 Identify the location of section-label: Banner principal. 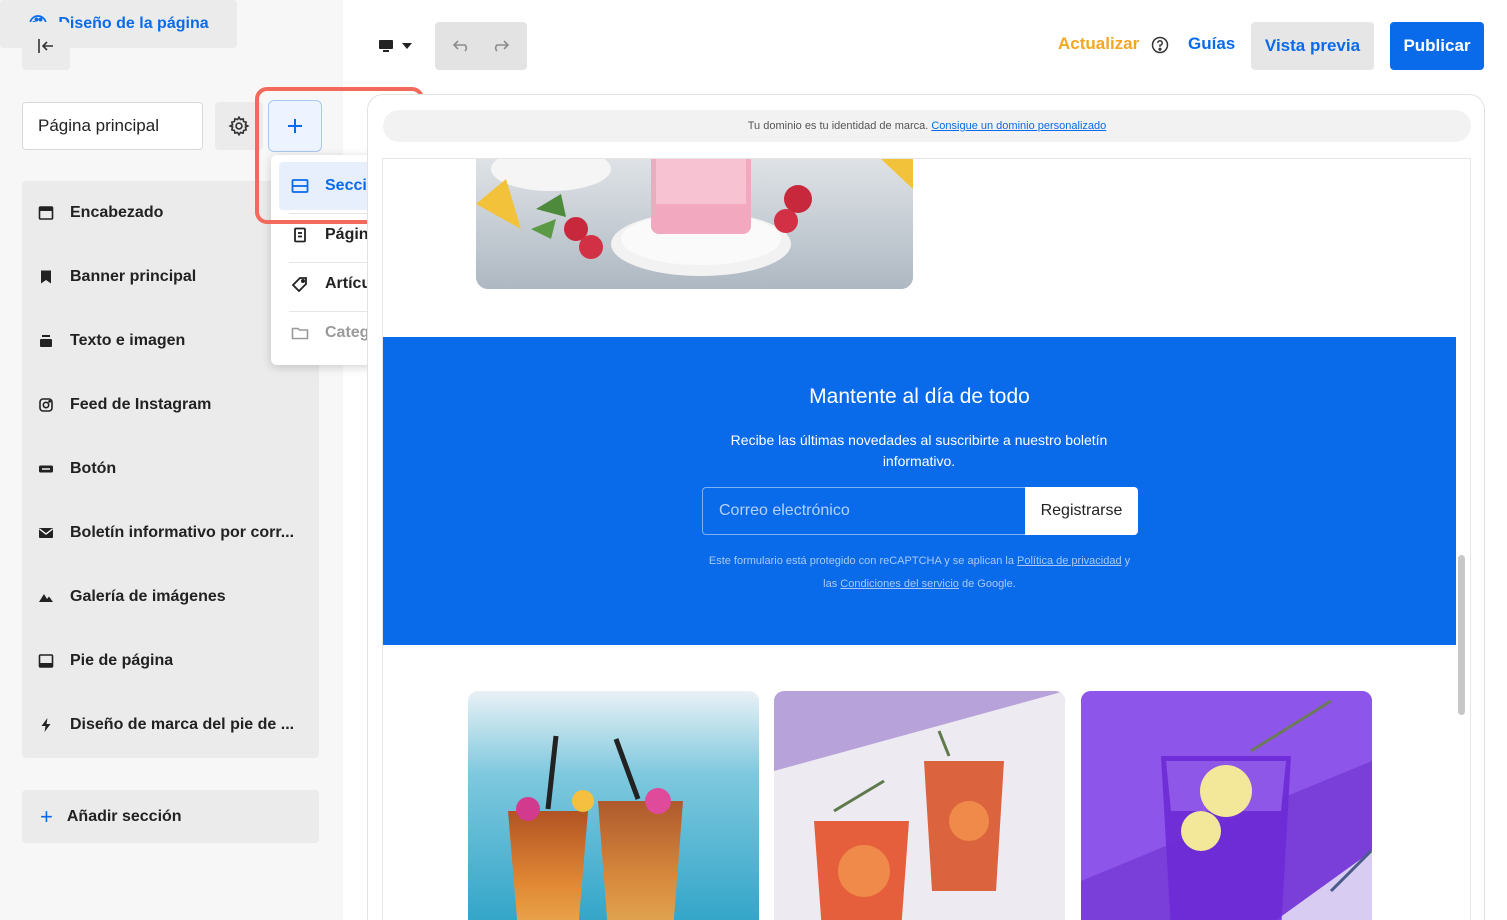
(133, 276).